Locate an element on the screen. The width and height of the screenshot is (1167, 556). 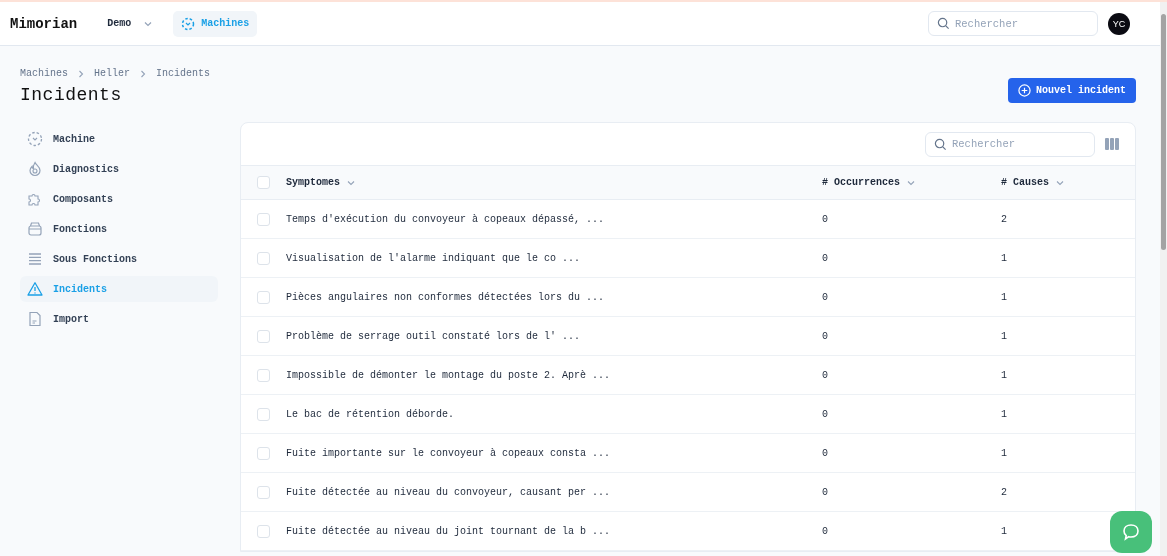
sidebar-item: Import is located at coordinates (119, 319).